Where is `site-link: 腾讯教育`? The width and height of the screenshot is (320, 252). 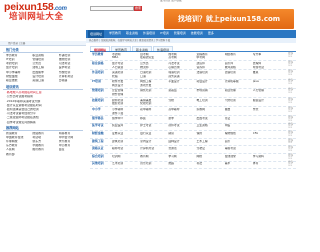 site-link: 腾讯教育 is located at coordinates (44, 149).